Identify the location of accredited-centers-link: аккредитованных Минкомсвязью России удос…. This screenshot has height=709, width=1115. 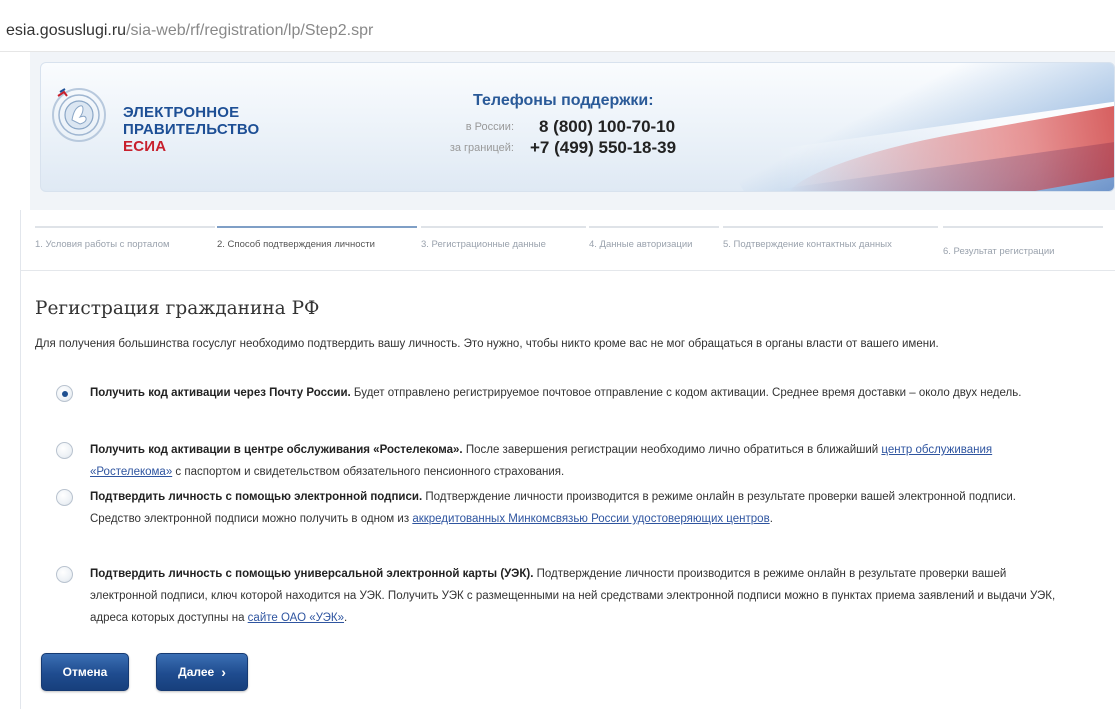
(590, 519).